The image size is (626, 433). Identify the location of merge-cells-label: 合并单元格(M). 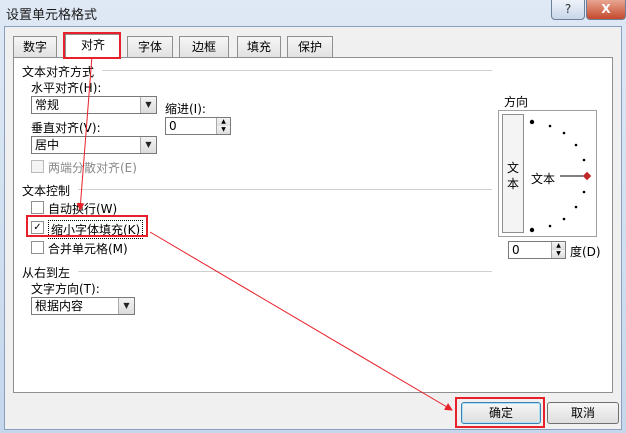
(88, 249).